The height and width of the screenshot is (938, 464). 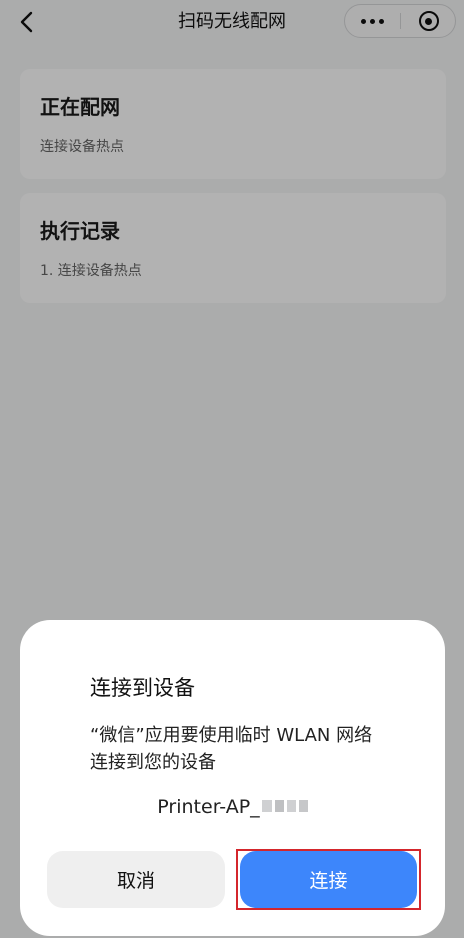 I want to click on connect-button-label: 连接, so click(x=328, y=881).